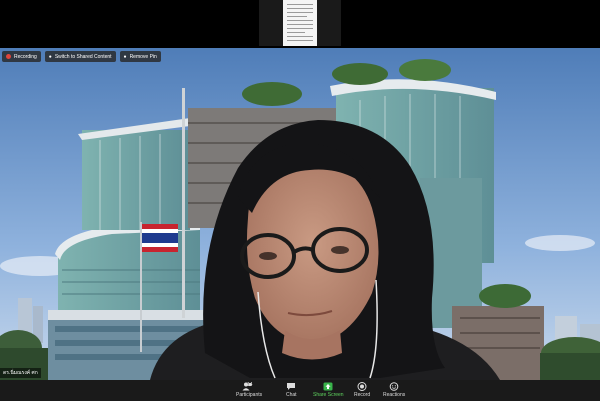 This screenshot has height=401, width=600. What do you see at coordinates (249, 390) in the screenshot?
I see `participants-button: 14 Participants` at bounding box center [249, 390].